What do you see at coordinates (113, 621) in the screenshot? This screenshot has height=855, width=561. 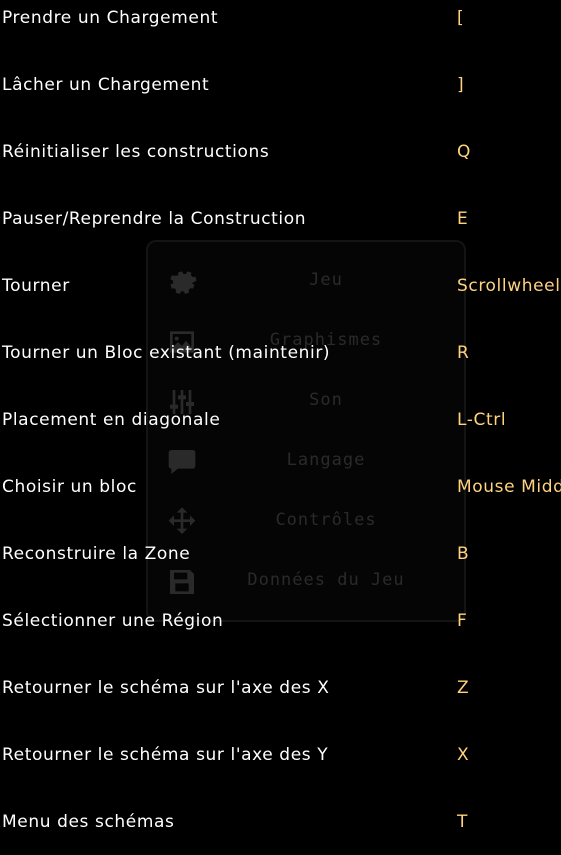 I see `keybind-action-label: Sélectionner une Région` at bounding box center [113, 621].